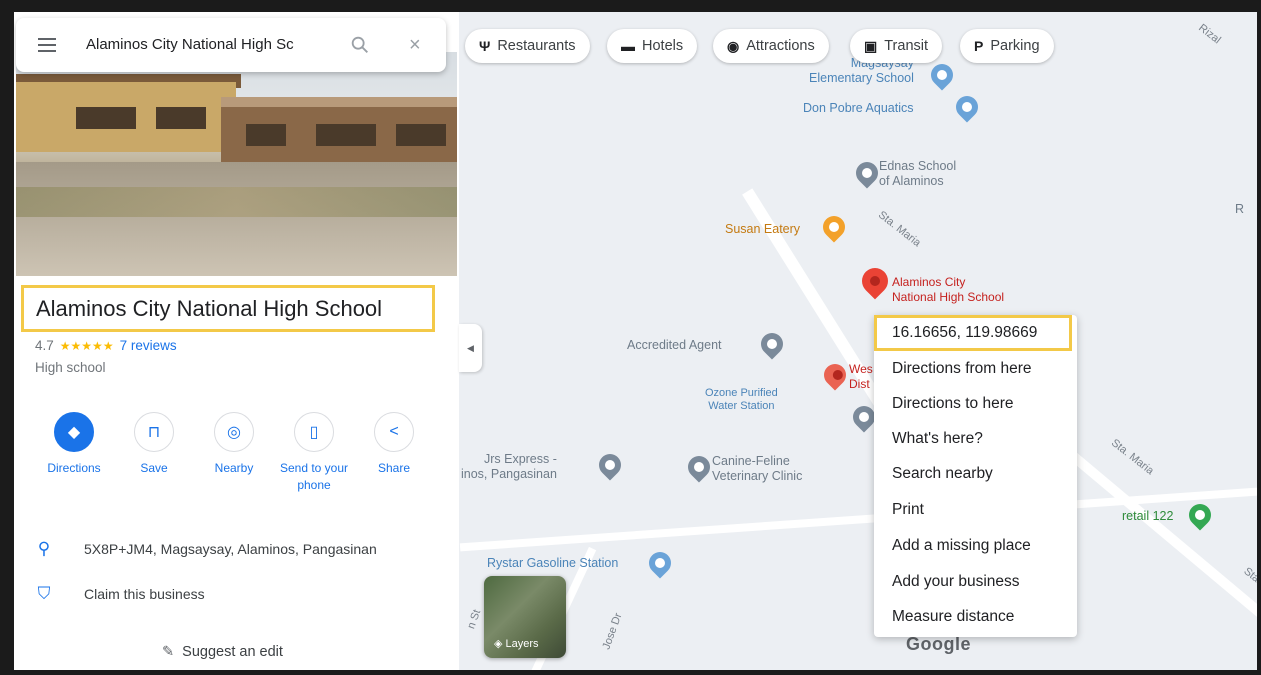 This screenshot has width=1261, height=675. What do you see at coordinates (861, 377) in the screenshot?
I see `poi-label-hospital: Wes Dist` at bounding box center [861, 377].